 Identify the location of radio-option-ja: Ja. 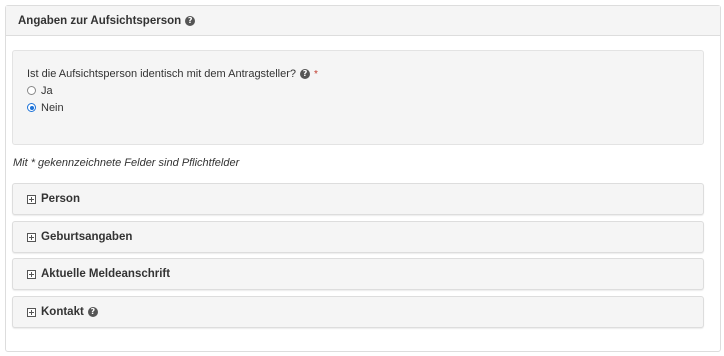
(358, 90).